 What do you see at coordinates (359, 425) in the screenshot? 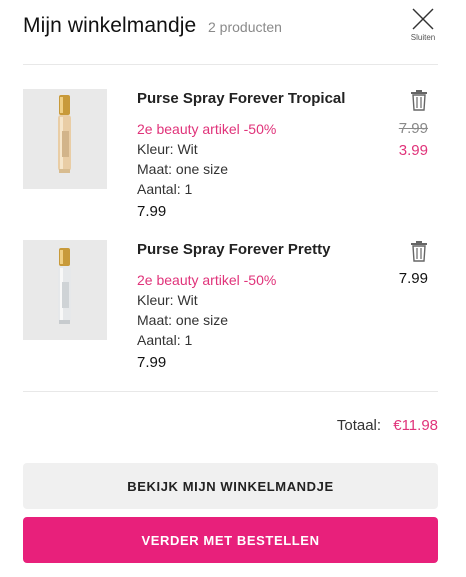
I see `total-label: Totaal:` at bounding box center [359, 425].